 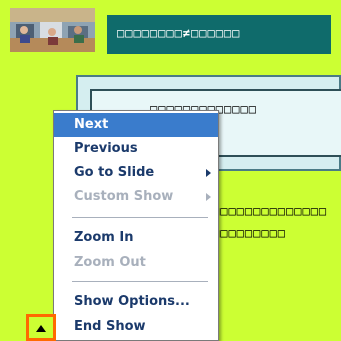 I want to click on menu-item-zoom-in: Zoom In, so click(x=136, y=238).